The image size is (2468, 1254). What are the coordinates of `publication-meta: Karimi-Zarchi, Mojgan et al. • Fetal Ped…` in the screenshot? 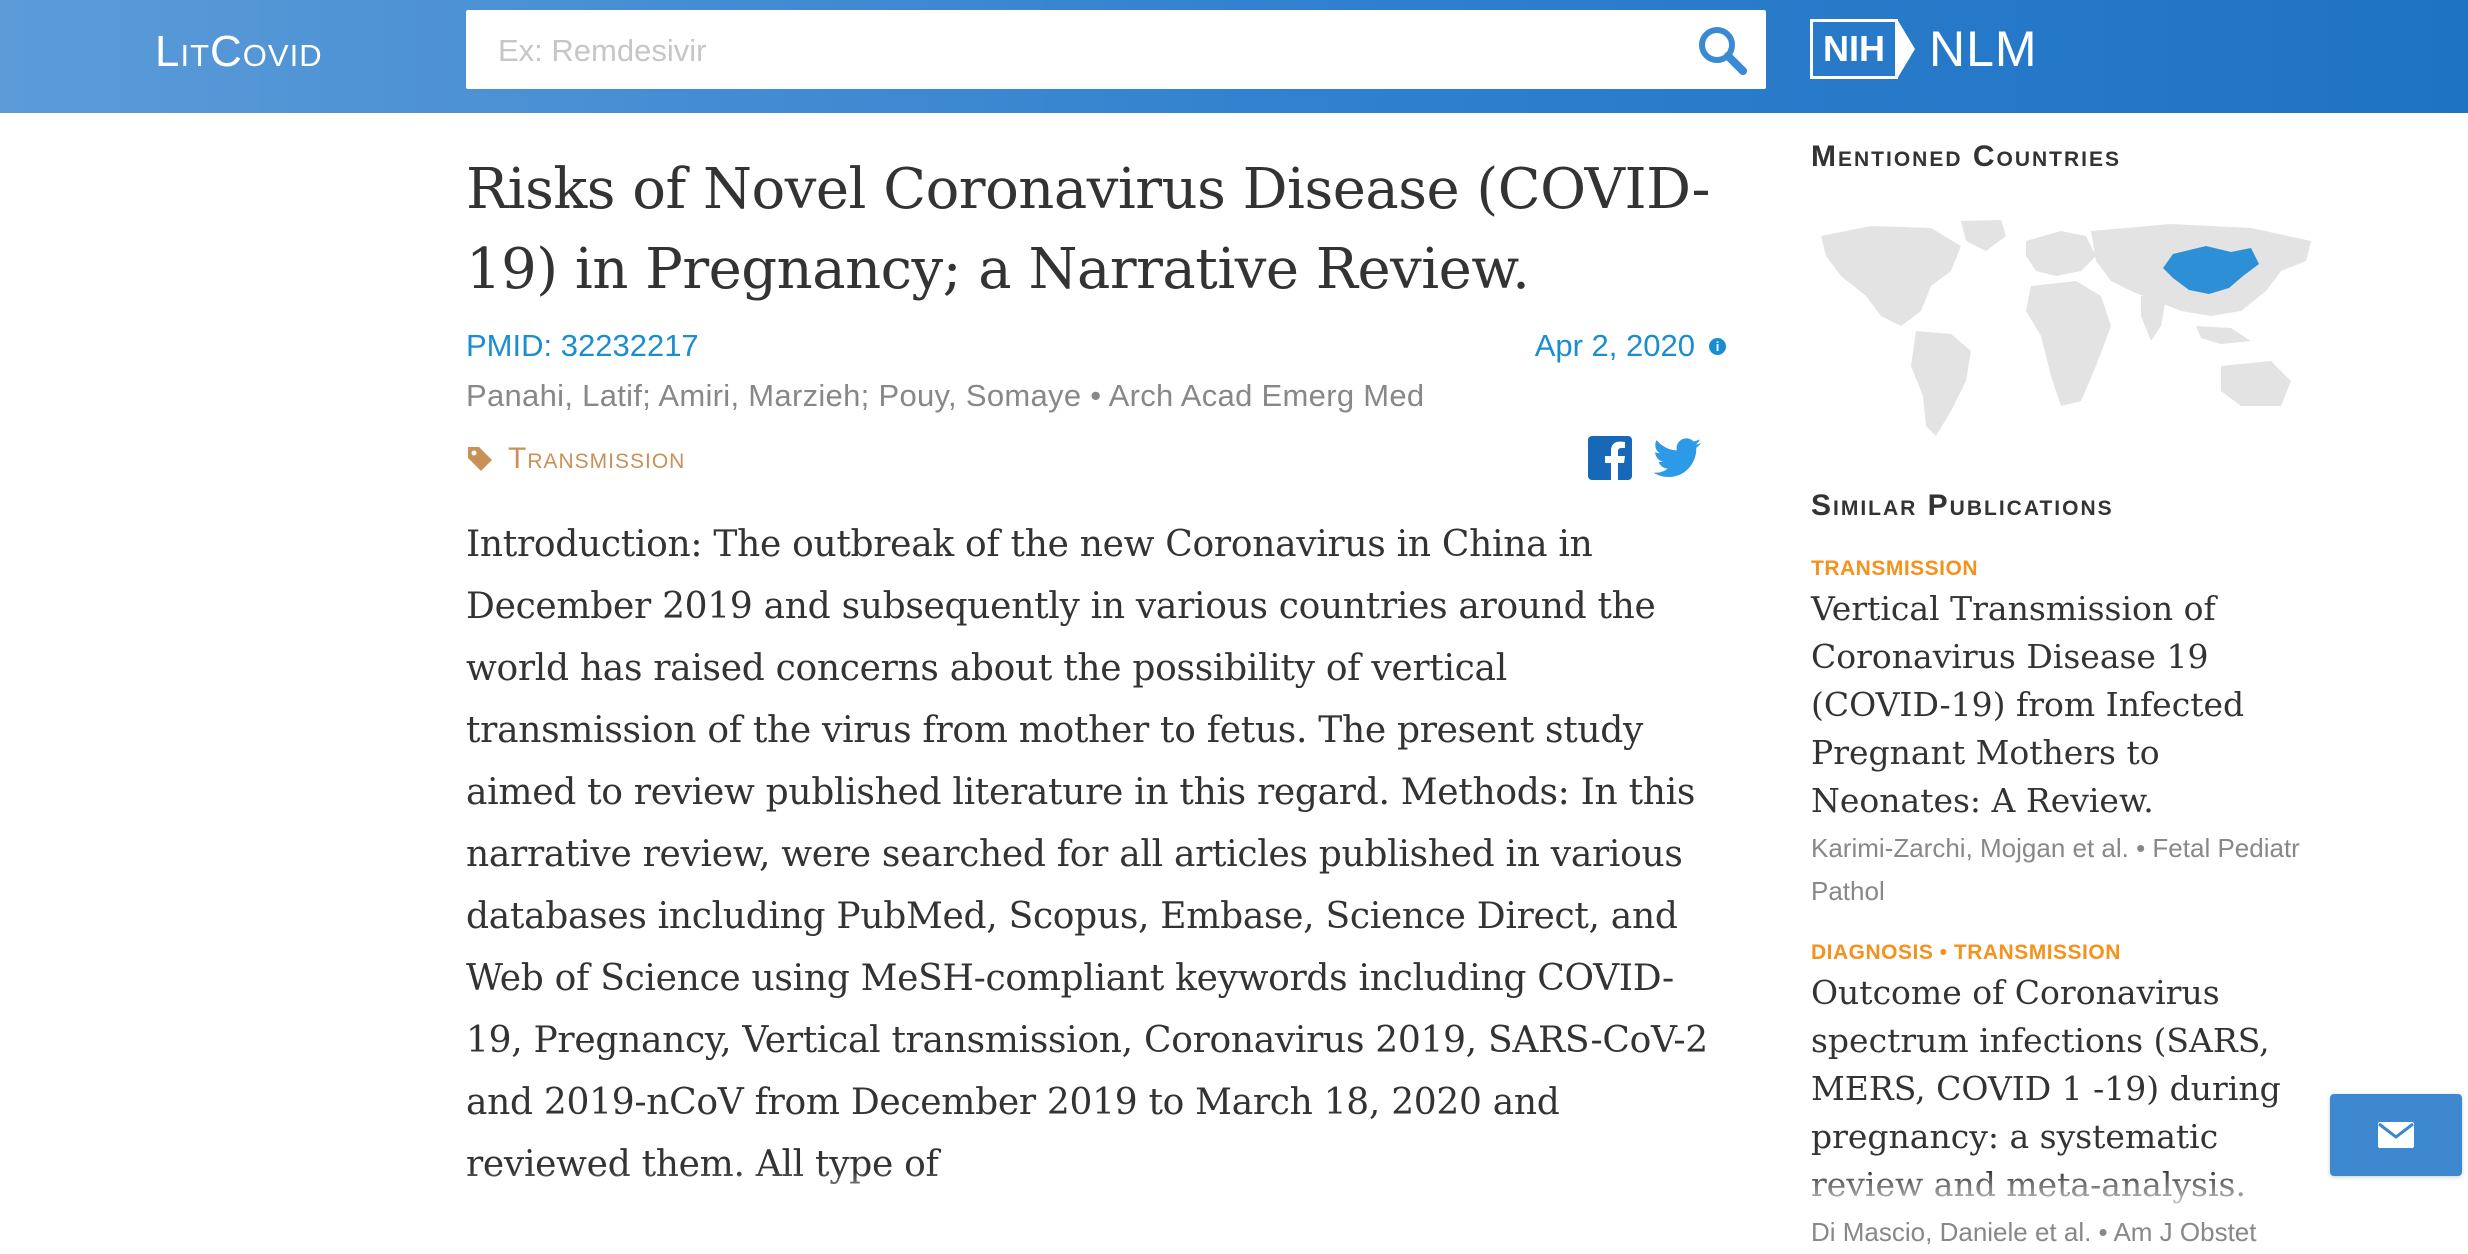 It's located at (2055, 869).